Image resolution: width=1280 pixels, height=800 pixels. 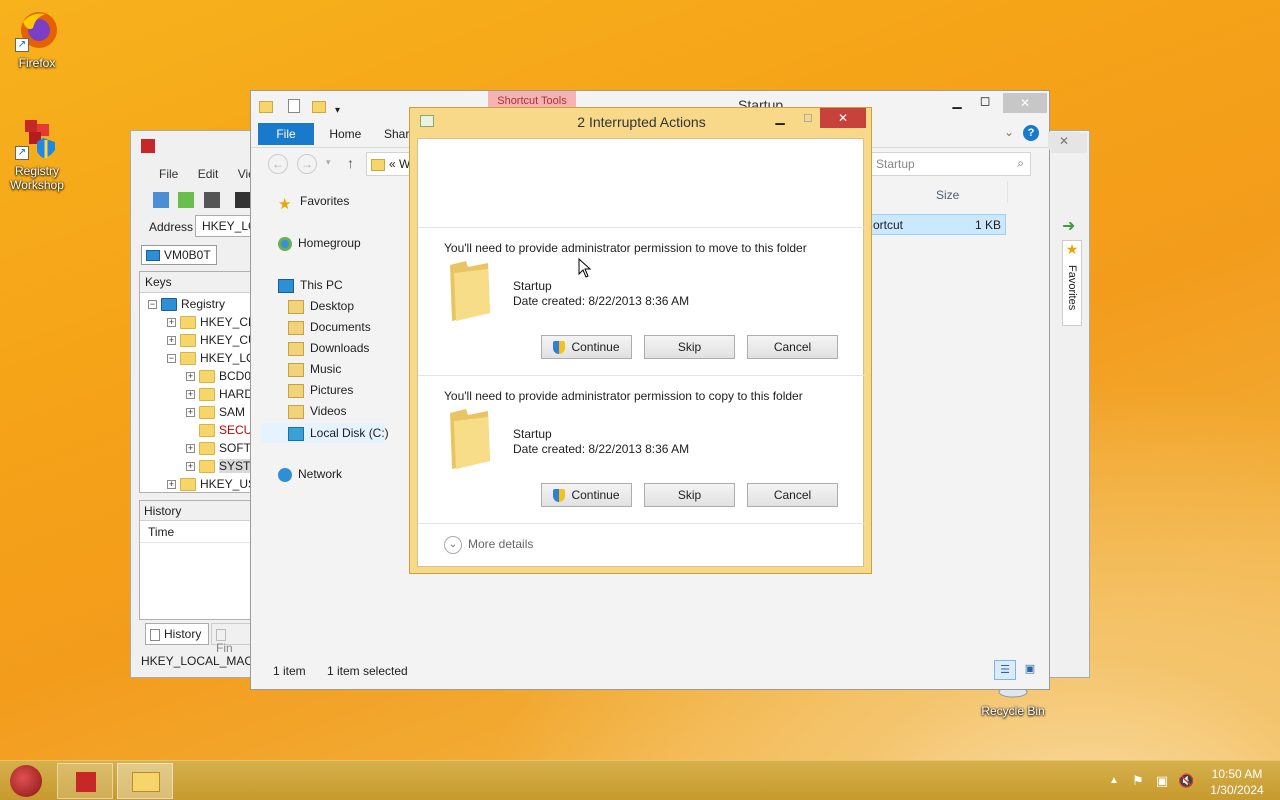 What do you see at coordinates (310, 474) in the screenshot?
I see `nav-network: Network` at bounding box center [310, 474].